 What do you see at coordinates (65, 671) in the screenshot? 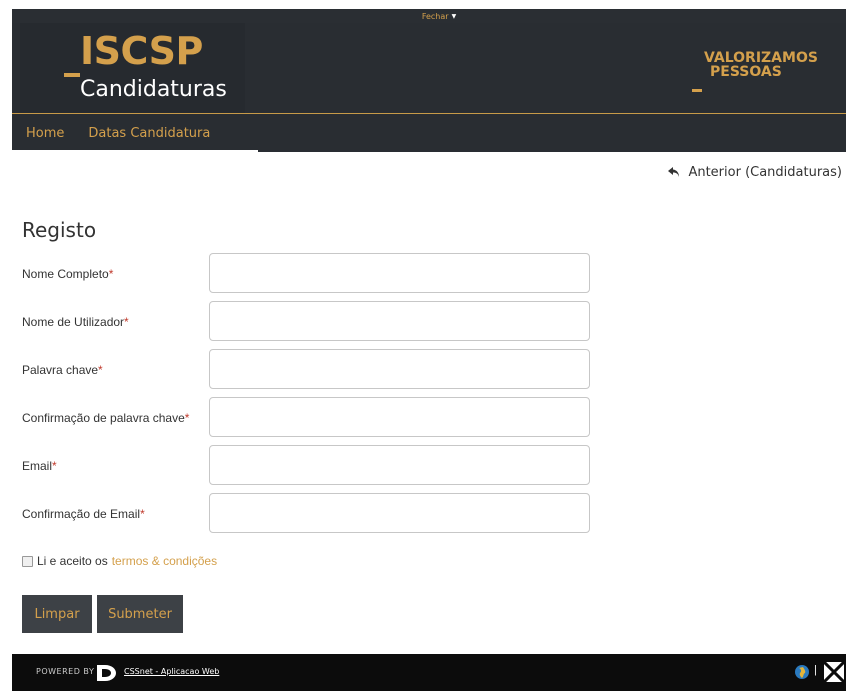
I see `powered-by-label: POWERED BY` at bounding box center [65, 671].